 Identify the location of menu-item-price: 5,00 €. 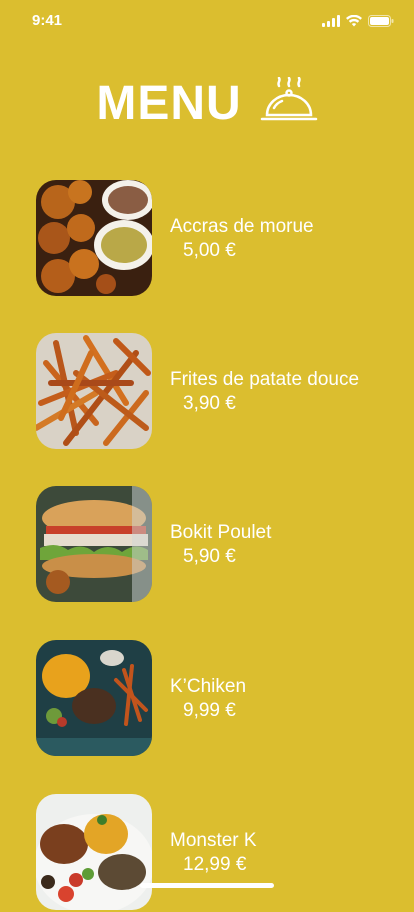
(209, 250).